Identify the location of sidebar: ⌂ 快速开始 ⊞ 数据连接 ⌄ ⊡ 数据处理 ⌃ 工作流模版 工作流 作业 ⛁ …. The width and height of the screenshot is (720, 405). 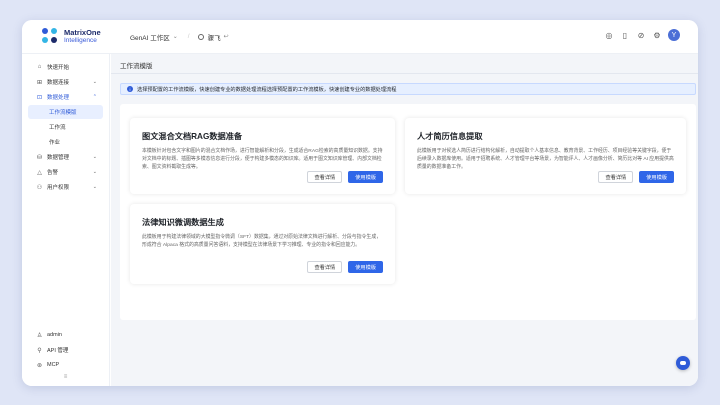
(66, 220).